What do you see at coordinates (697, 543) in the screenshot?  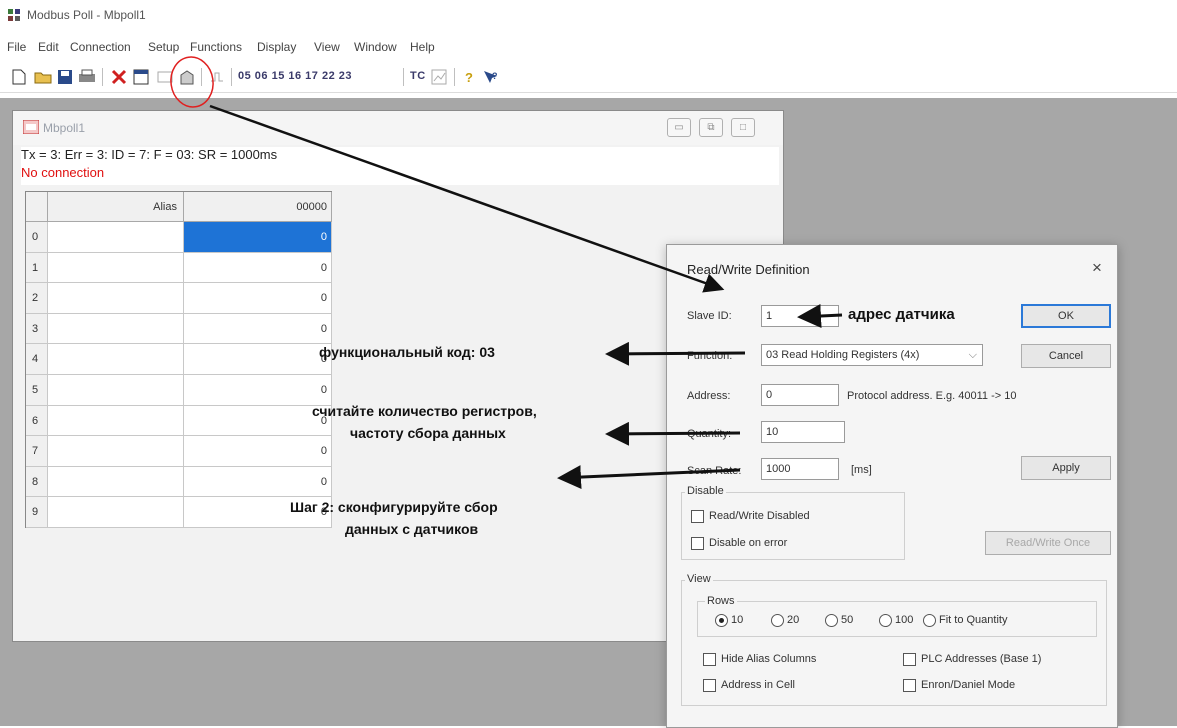 I see `disable-on-error-checkbox` at bounding box center [697, 543].